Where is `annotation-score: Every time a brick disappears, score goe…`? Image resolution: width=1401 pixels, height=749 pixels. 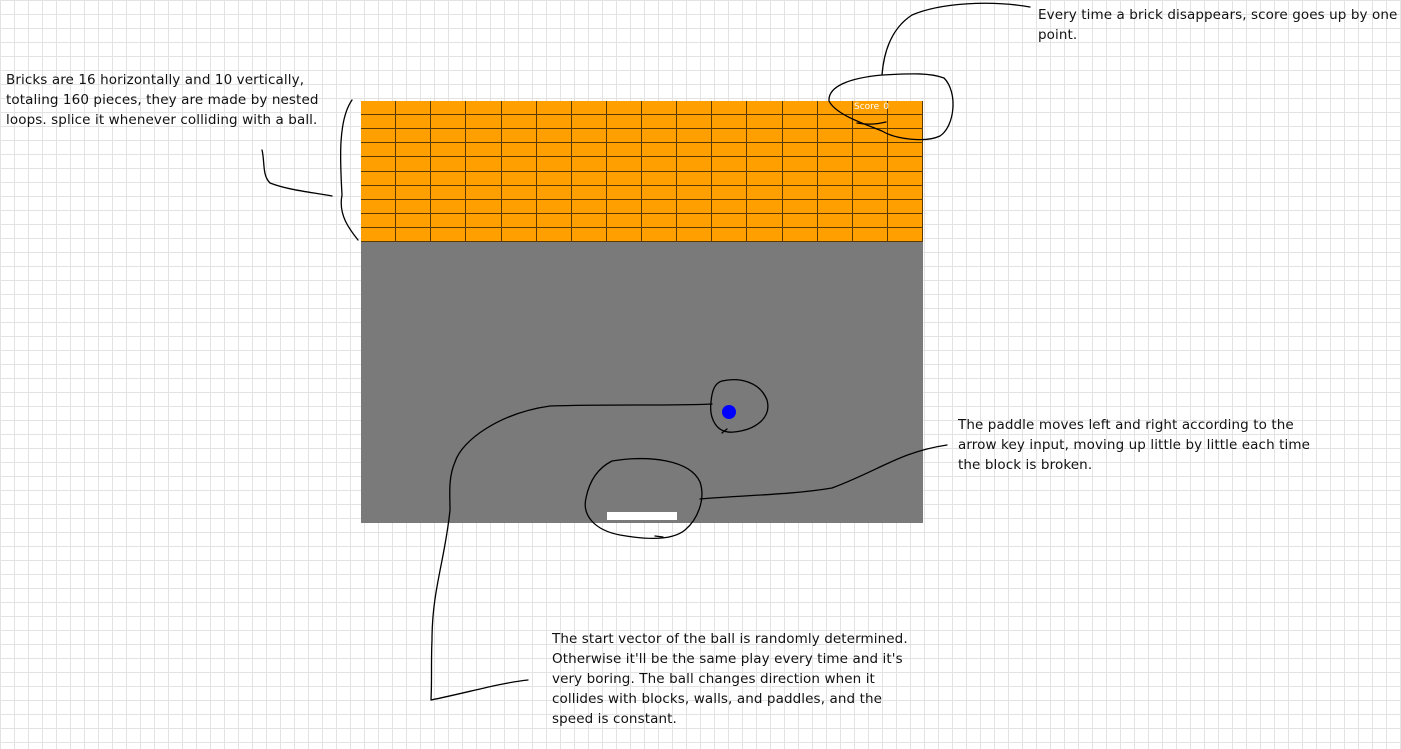
annotation-score: Every time a brick disappears, score goe… is located at coordinates (1218, 25).